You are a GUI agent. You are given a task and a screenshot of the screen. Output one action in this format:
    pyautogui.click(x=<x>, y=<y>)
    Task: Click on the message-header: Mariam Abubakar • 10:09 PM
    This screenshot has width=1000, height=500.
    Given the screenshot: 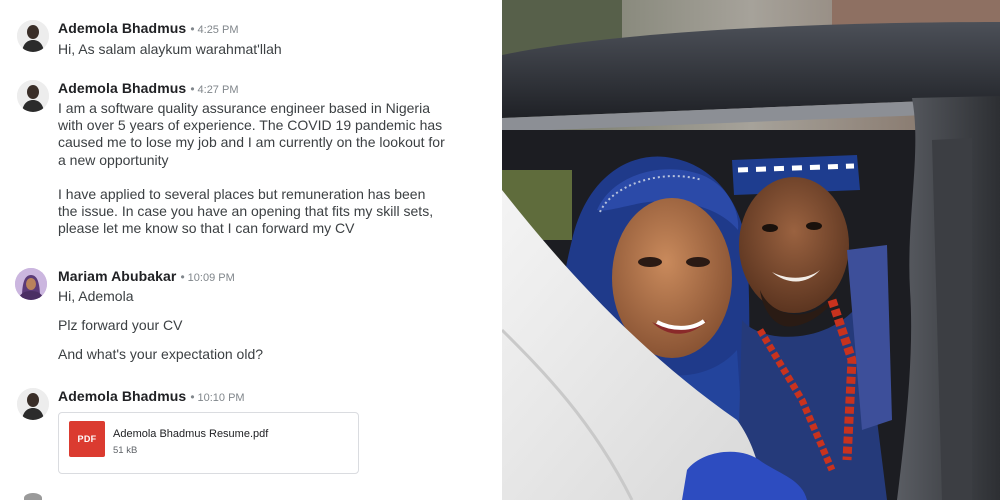 What is the action you would take?
    pyautogui.click(x=146, y=277)
    